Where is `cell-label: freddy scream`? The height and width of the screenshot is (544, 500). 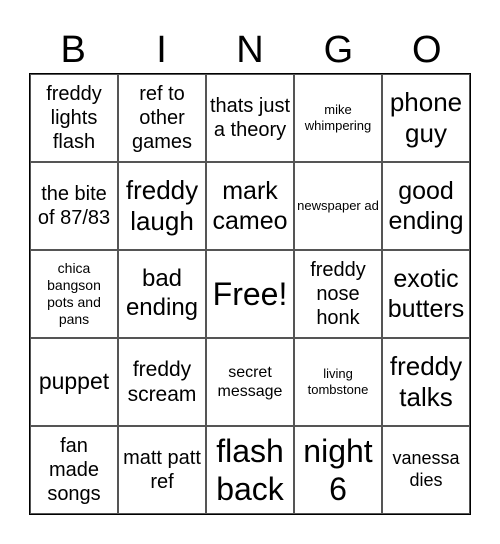
cell-label: freddy scream is located at coordinates (162, 381).